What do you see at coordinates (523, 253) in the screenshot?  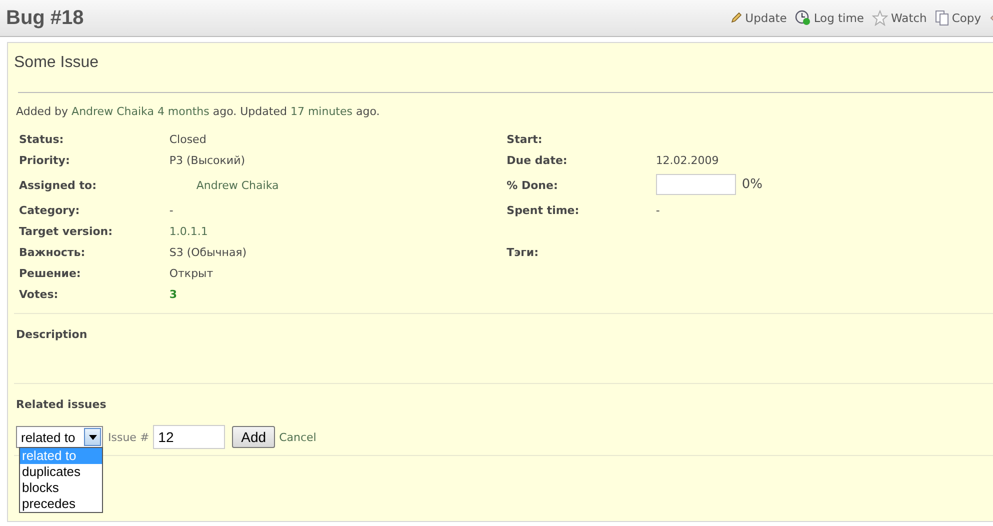 I see `field-label: Тэги:` at bounding box center [523, 253].